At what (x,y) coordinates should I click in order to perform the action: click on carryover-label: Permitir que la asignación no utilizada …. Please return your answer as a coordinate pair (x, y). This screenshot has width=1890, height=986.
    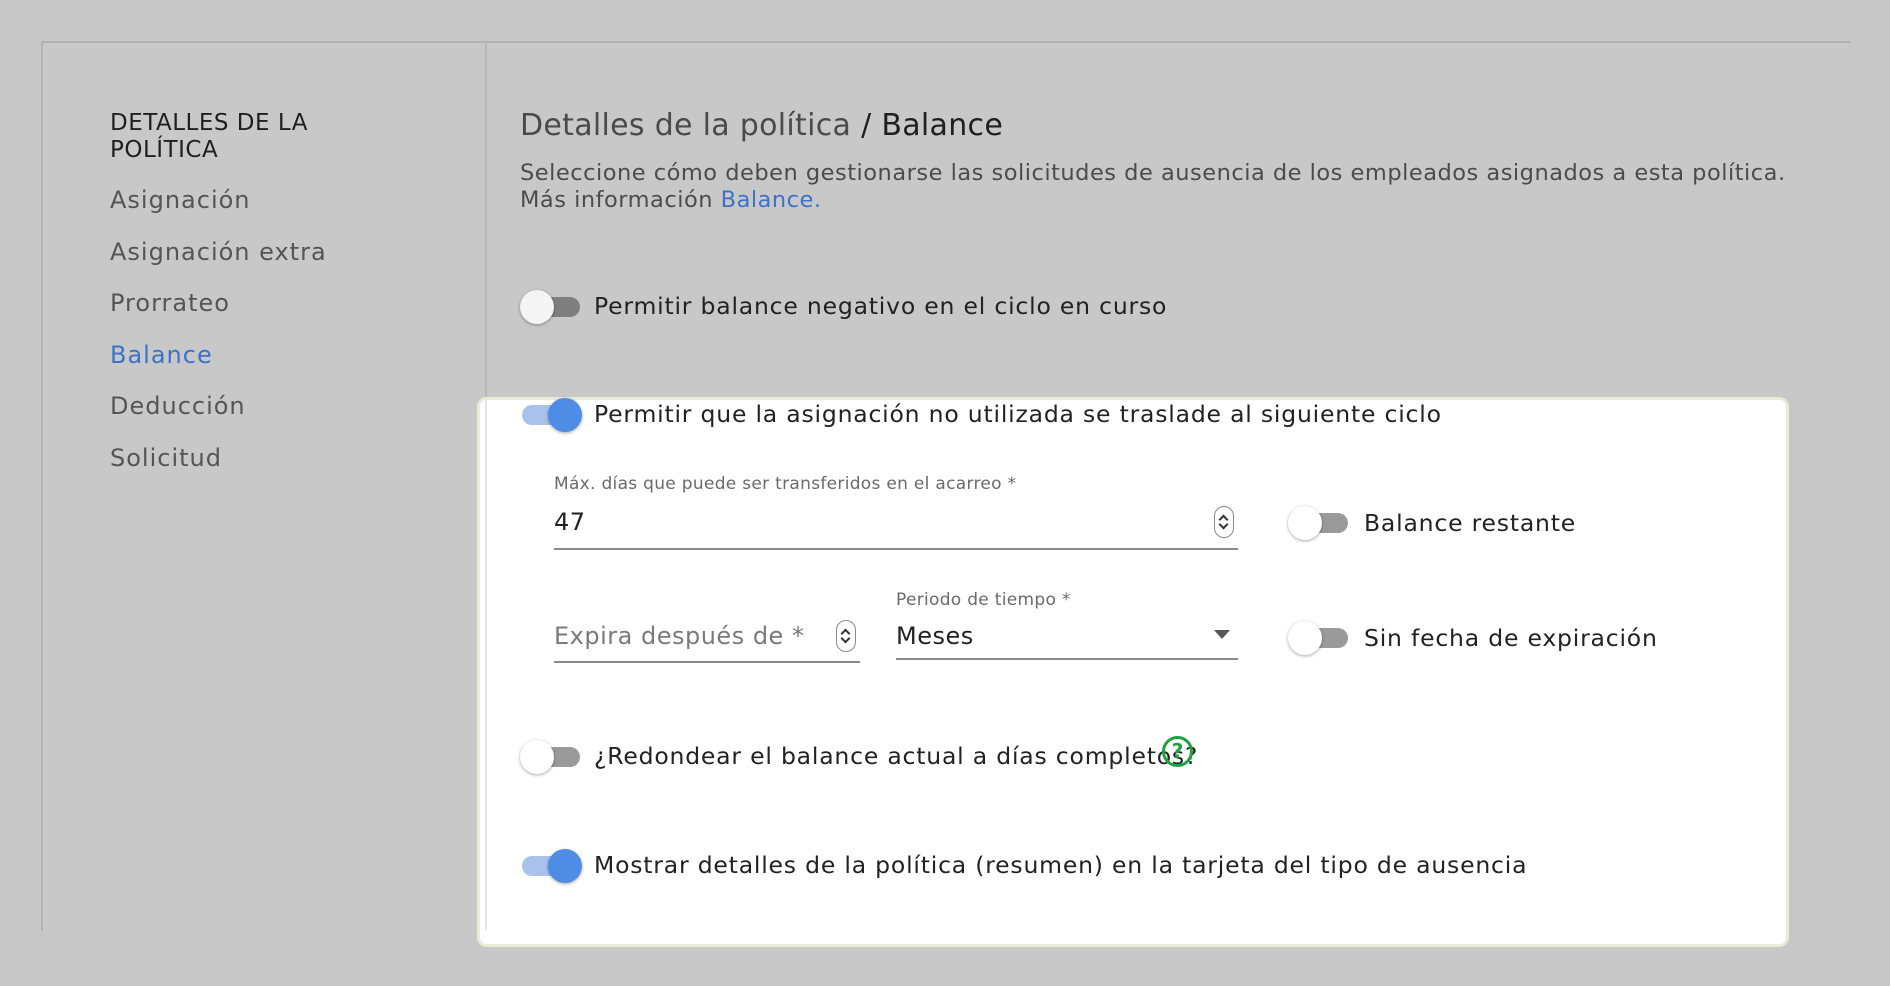
    Looking at the image, I should click on (1018, 414).